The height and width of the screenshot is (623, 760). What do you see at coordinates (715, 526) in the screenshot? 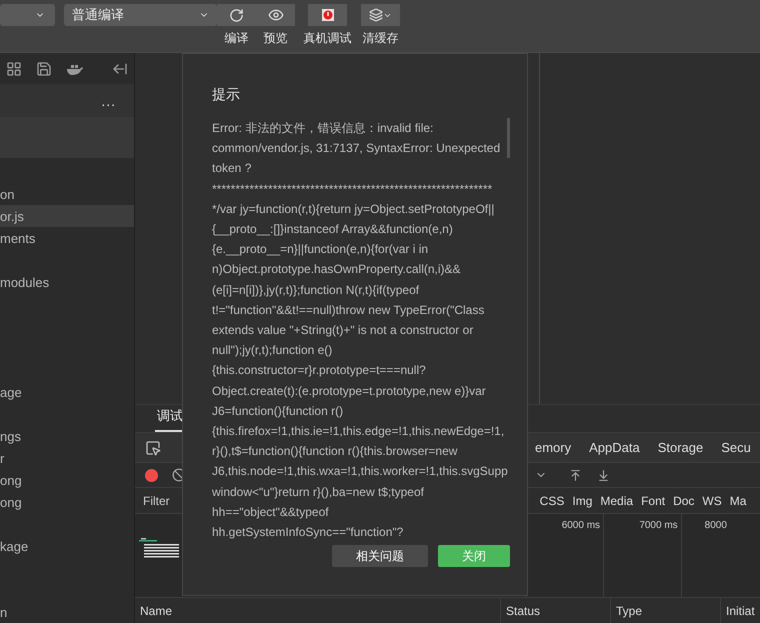
I see `time-tick: 8000` at bounding box center [715, 526].